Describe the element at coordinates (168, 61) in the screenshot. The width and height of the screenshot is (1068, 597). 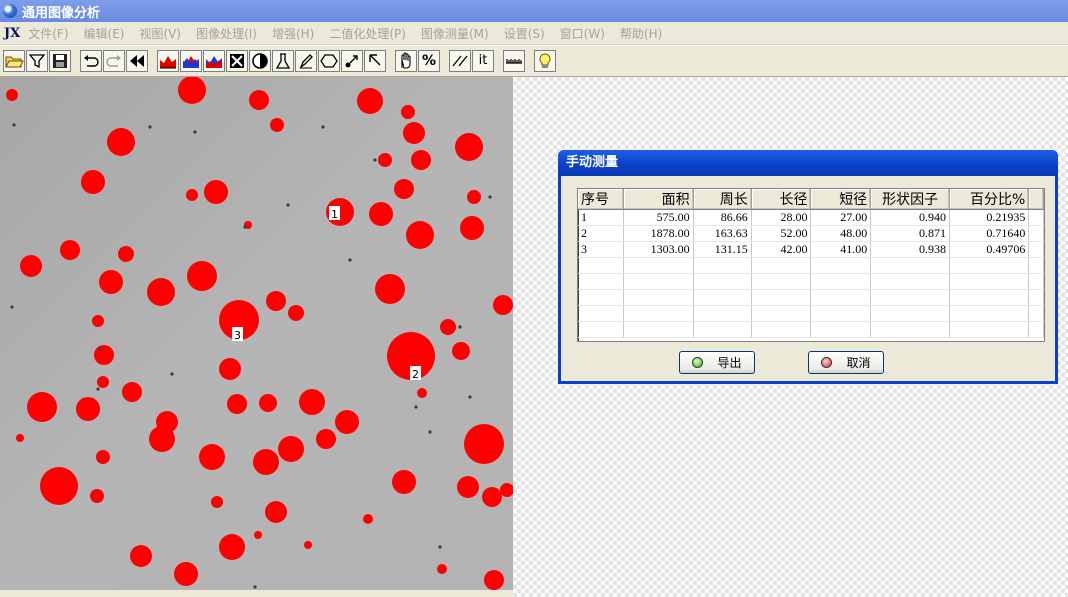
I see `histogram-icon` at that location.